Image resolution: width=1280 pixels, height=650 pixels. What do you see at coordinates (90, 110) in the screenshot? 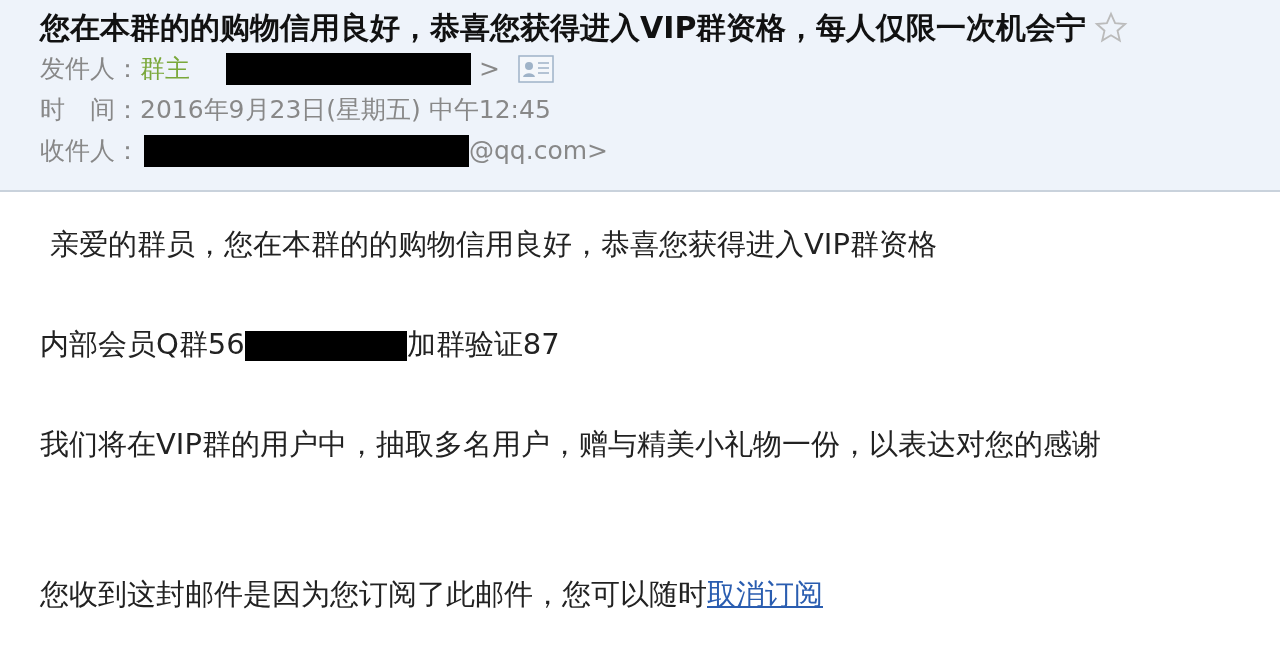
I see `time-label: 时 间：` at bounding box center [90, 110].